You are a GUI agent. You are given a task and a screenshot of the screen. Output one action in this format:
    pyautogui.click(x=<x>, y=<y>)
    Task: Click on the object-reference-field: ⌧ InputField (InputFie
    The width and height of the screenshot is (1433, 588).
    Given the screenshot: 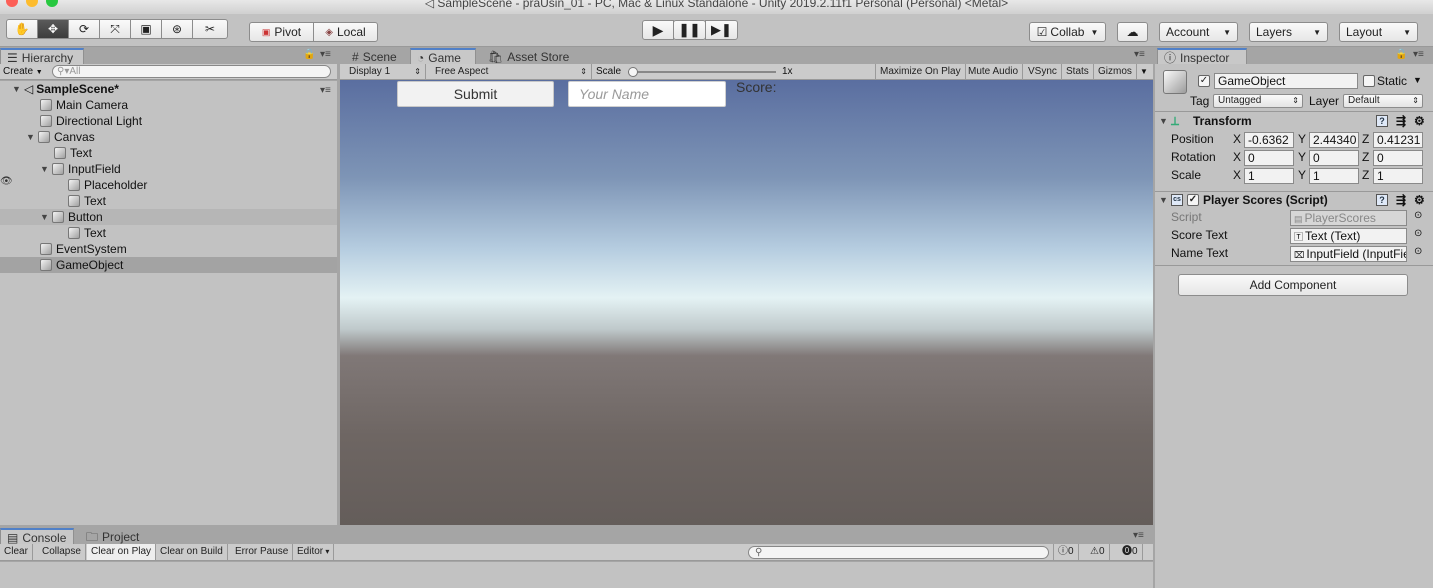 What is the action you would take?
    pyautogui.click(x=1348, y=254)
    